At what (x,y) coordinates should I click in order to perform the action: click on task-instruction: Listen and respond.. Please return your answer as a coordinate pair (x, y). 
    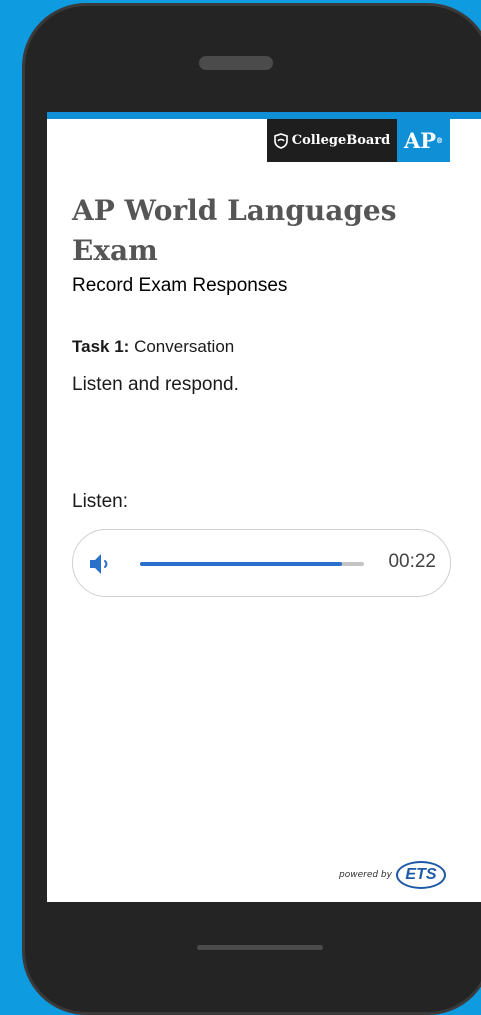
    Looking at the image, I should click on (155, 384).